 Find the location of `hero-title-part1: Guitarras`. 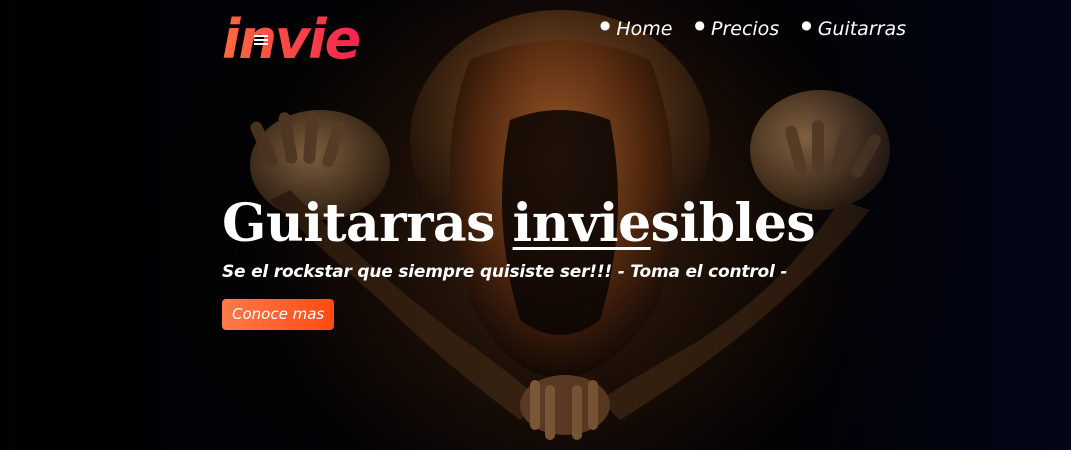

hero-title-part1: Guitarras is located at coordinates (367, 223).